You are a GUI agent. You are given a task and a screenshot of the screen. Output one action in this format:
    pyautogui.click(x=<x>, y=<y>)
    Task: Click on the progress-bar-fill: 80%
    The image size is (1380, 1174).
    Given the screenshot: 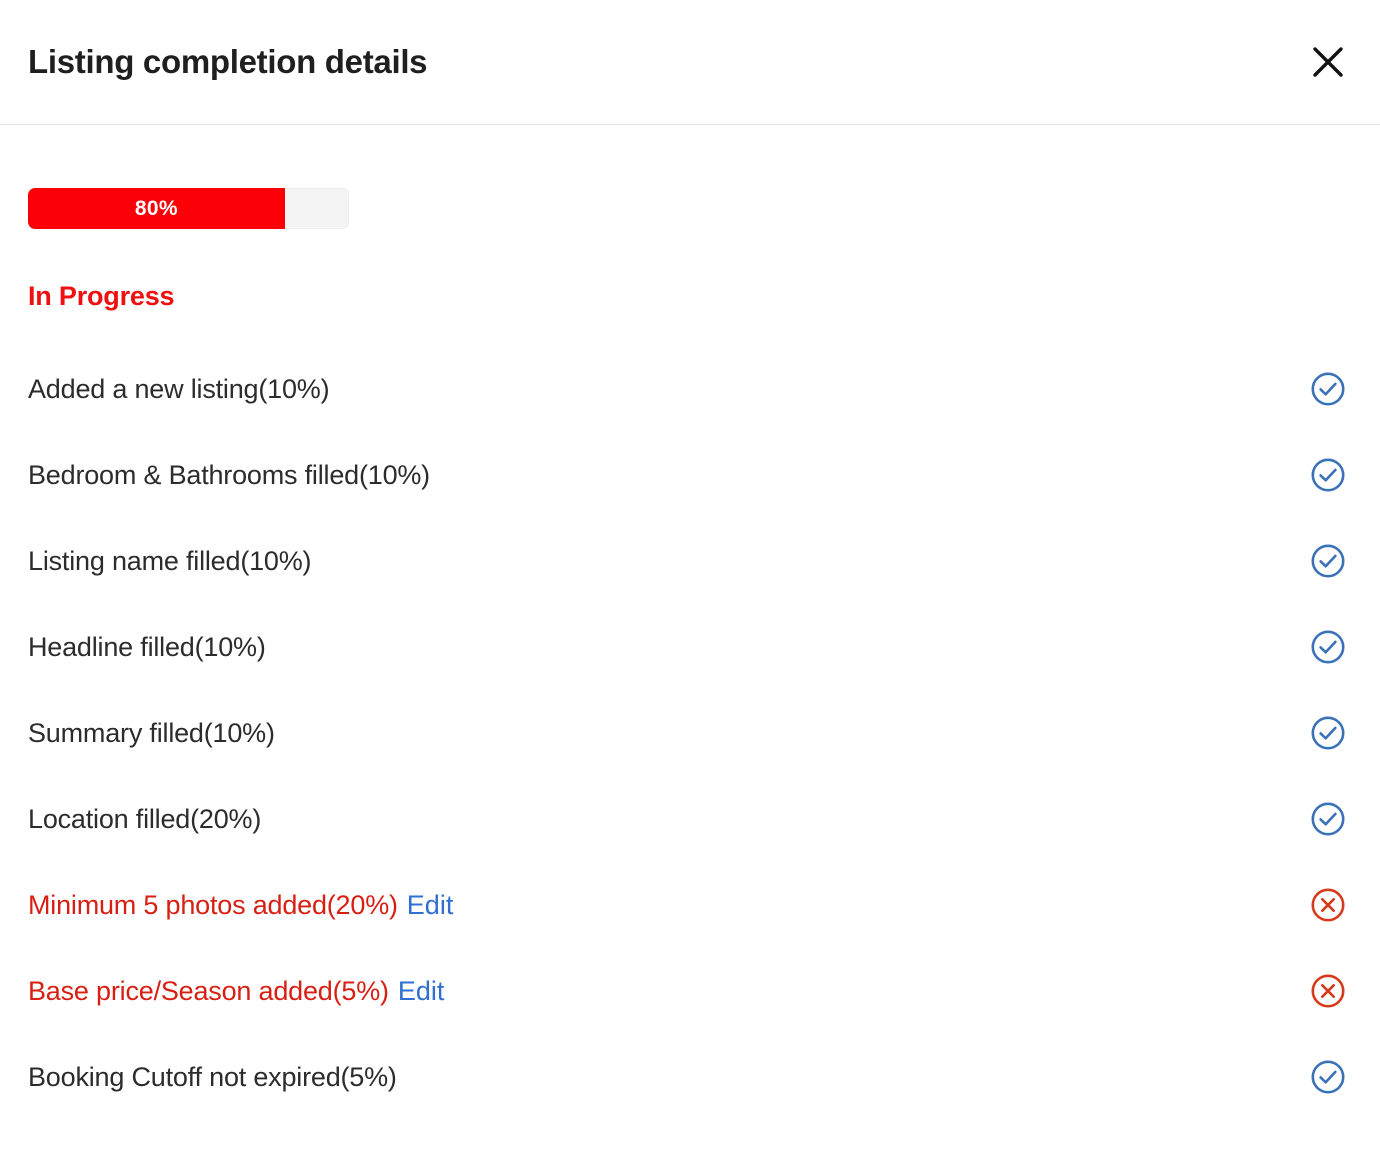 What is the action you would take?
    pyautogui.click(x=156, y=208)
    